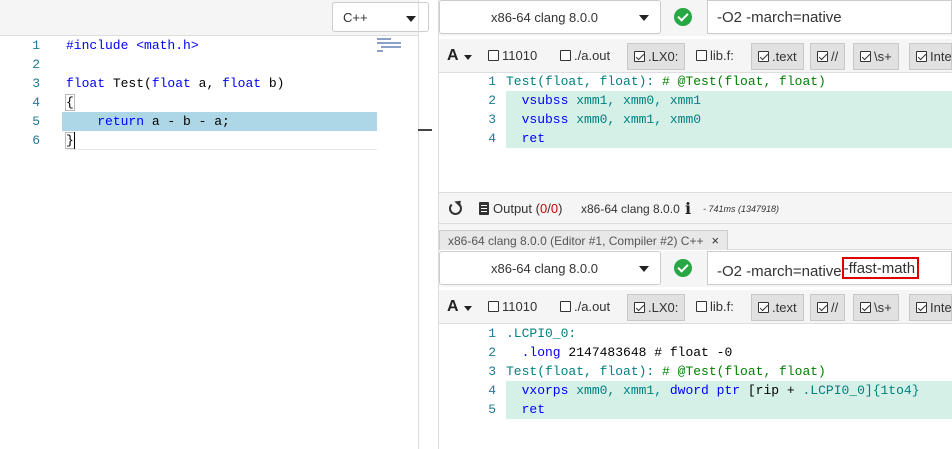 The height and width of the screenshot is (449, 952). I want to click on code-line-include: #include <math.h>, so click(132, 45).